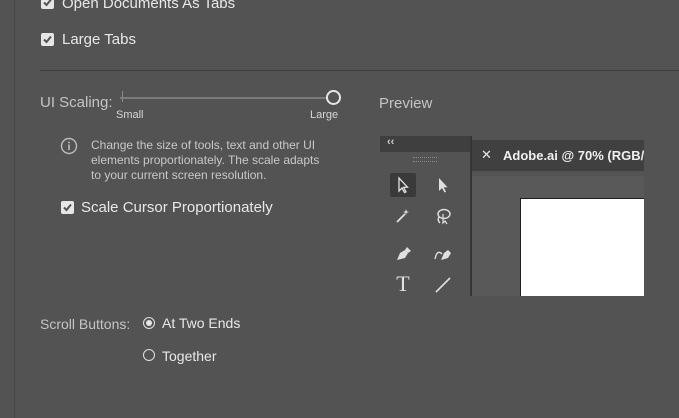 The width and height of the screenshot is (679, 418). Describe the element at coordinates (76, 102) in the screenshot. I see `ui-scaling-label: UI Scaling:` at that location.